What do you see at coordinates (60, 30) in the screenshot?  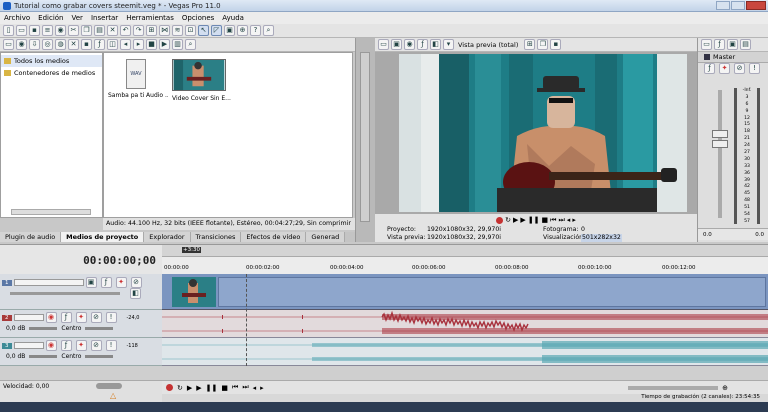 I see `render-icon: ◉` at bounding box center [60, 30].